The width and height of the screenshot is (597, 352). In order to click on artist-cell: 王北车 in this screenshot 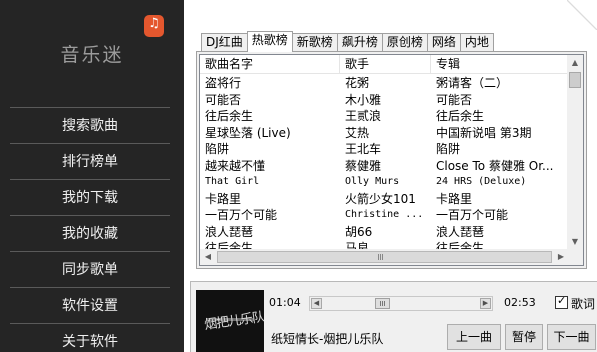, I will do `click(363, 149)`.